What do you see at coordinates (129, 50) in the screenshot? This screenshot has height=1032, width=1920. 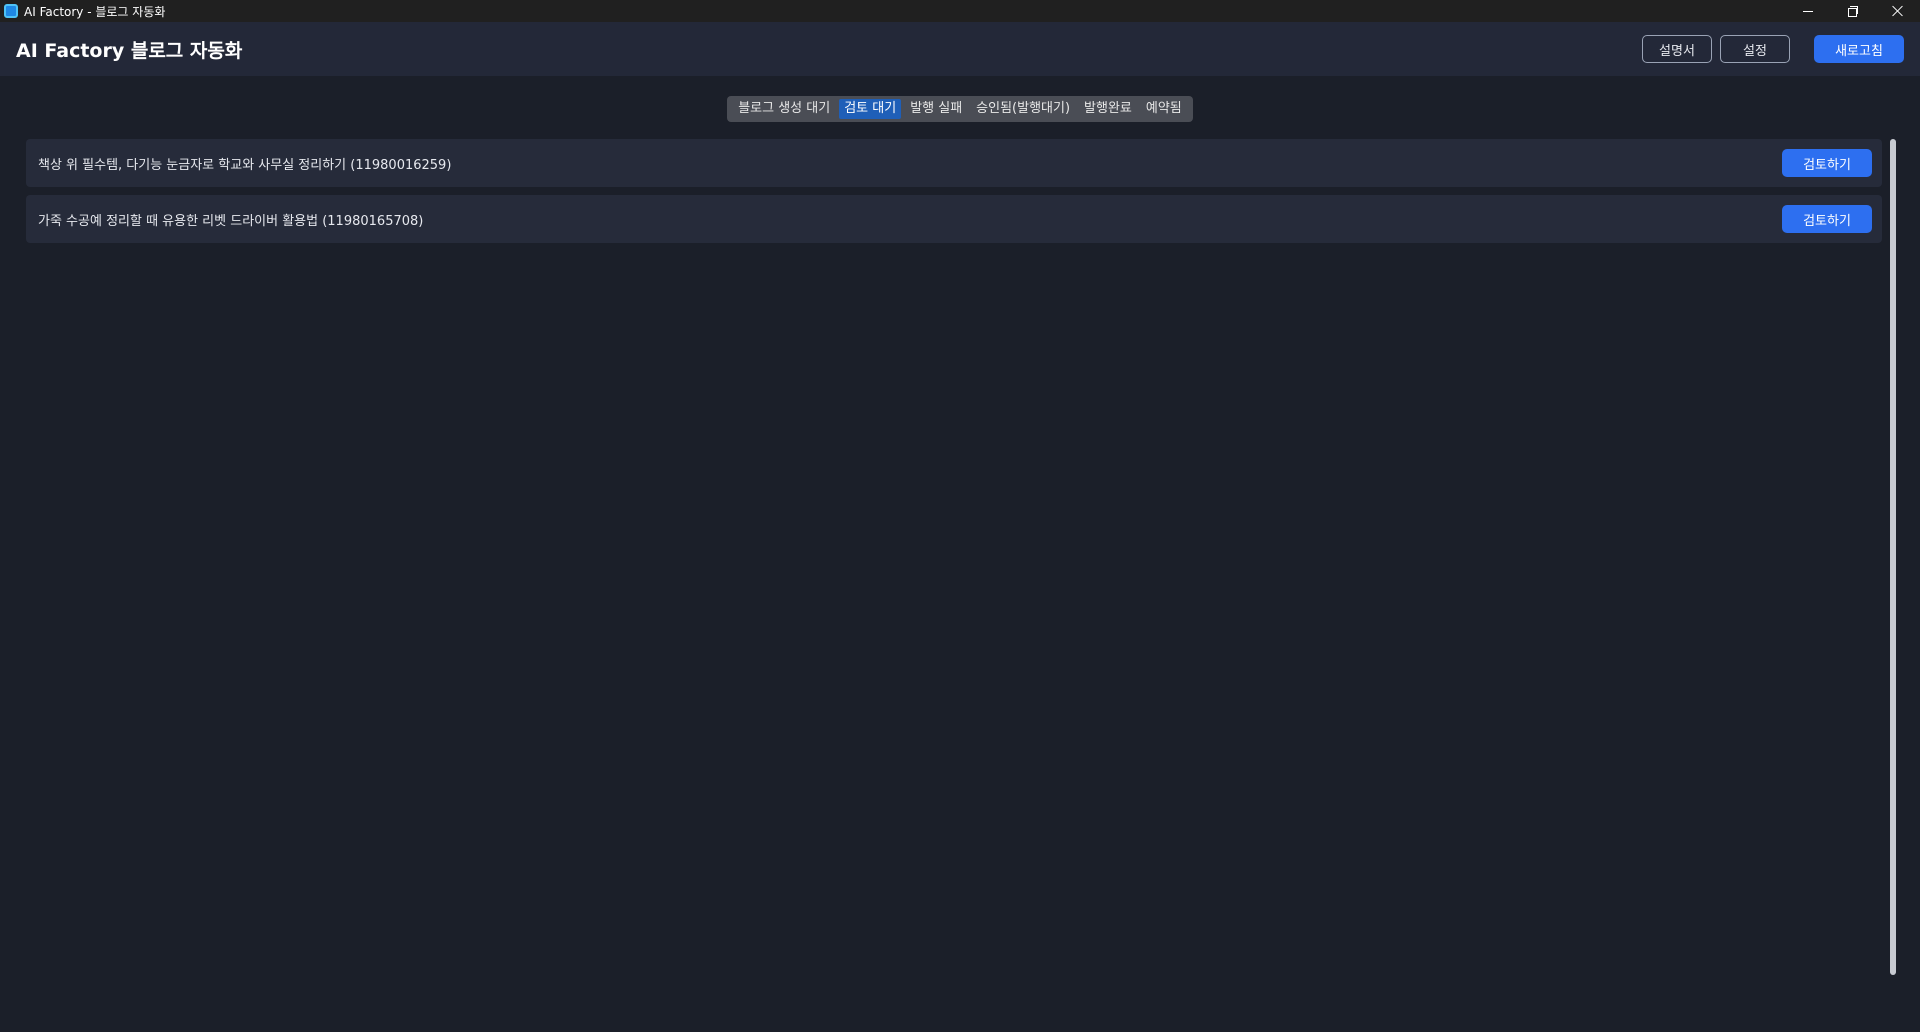 I see `page-title: AI Factory 블로그 자동화` at bounding box center [129, 50].